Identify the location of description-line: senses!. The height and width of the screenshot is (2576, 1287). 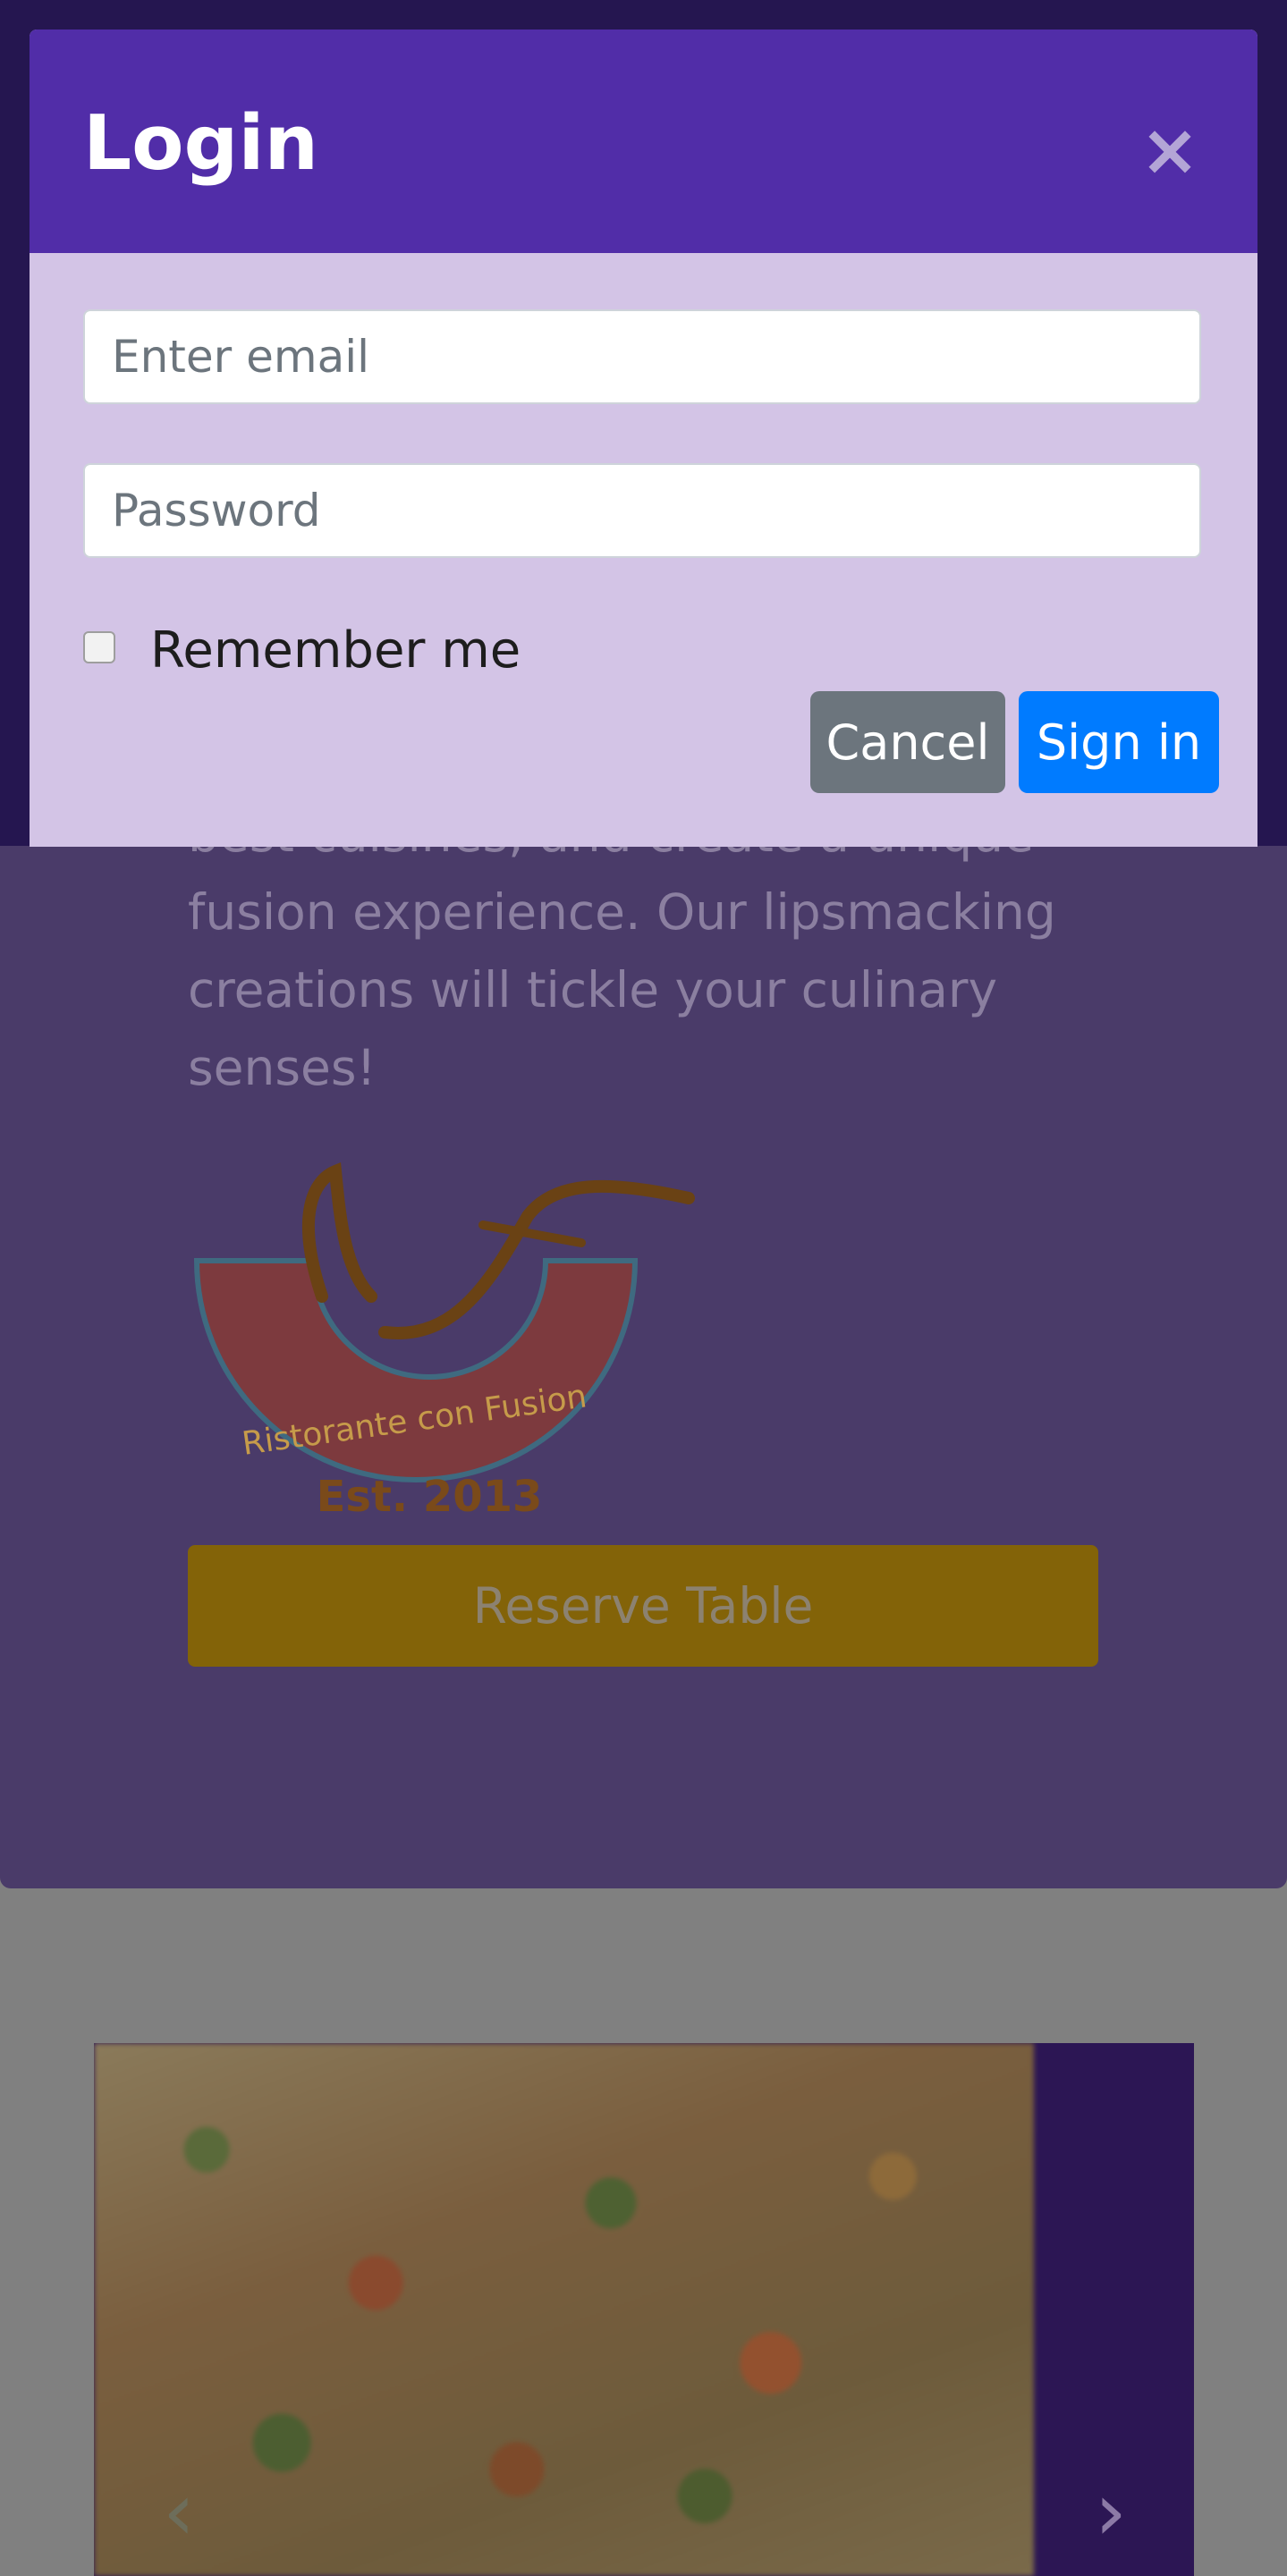
(282, 1067).